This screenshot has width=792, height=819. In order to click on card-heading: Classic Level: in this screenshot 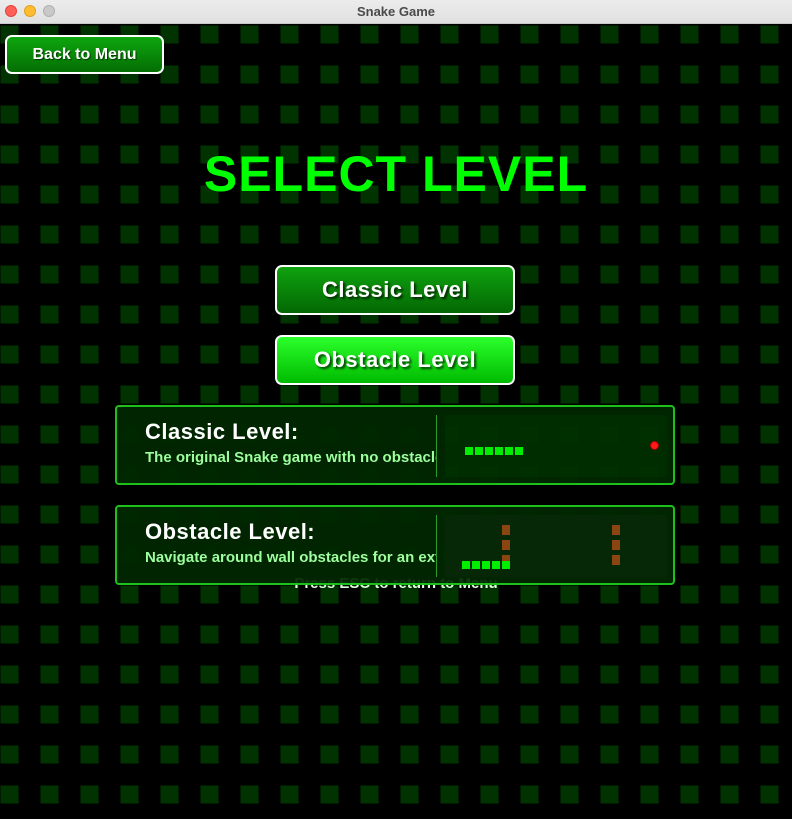, I will do `click(222, 431)`.